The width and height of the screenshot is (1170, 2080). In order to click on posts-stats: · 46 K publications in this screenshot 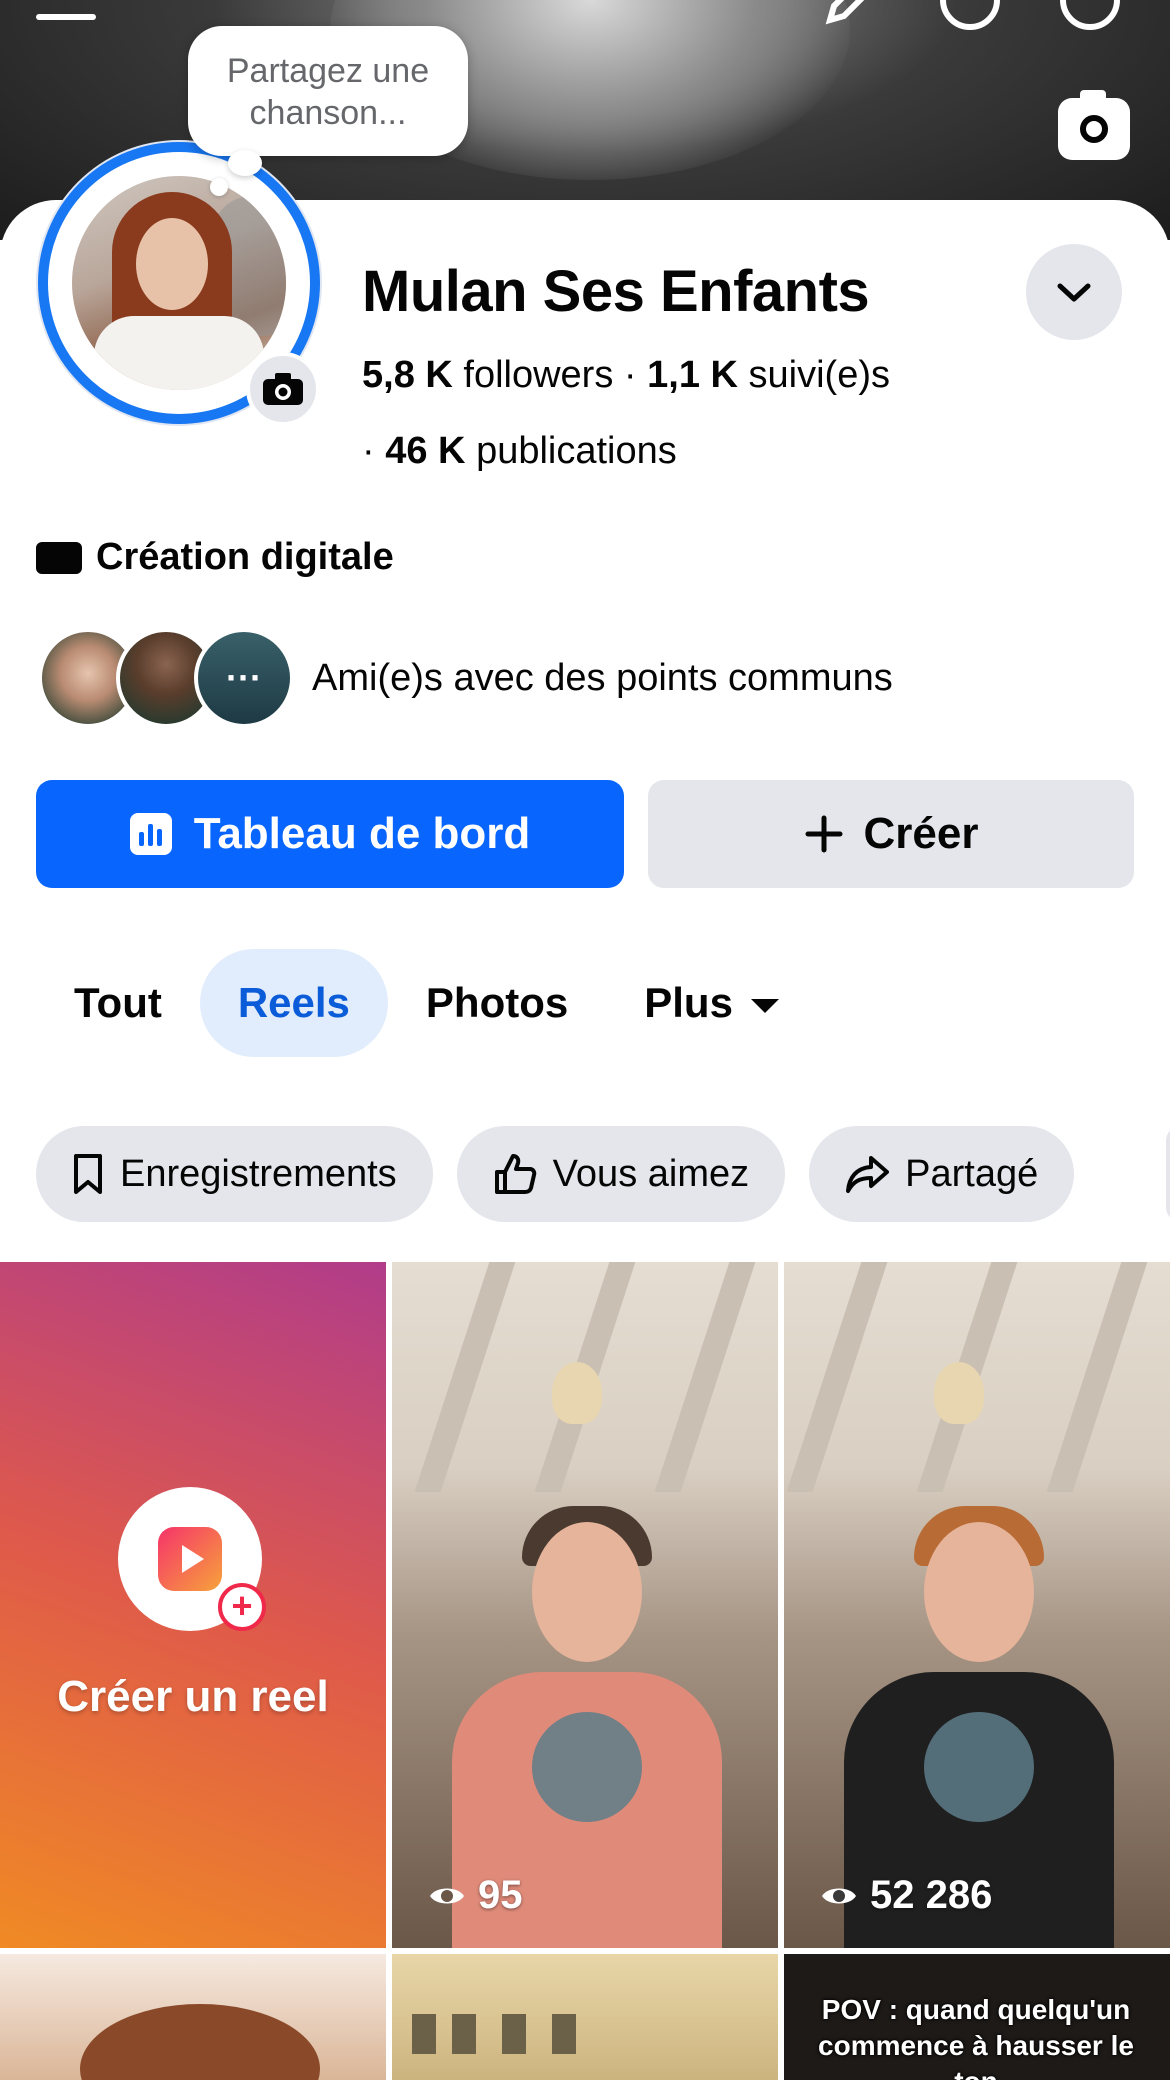, I will do `click(519, 451)`.